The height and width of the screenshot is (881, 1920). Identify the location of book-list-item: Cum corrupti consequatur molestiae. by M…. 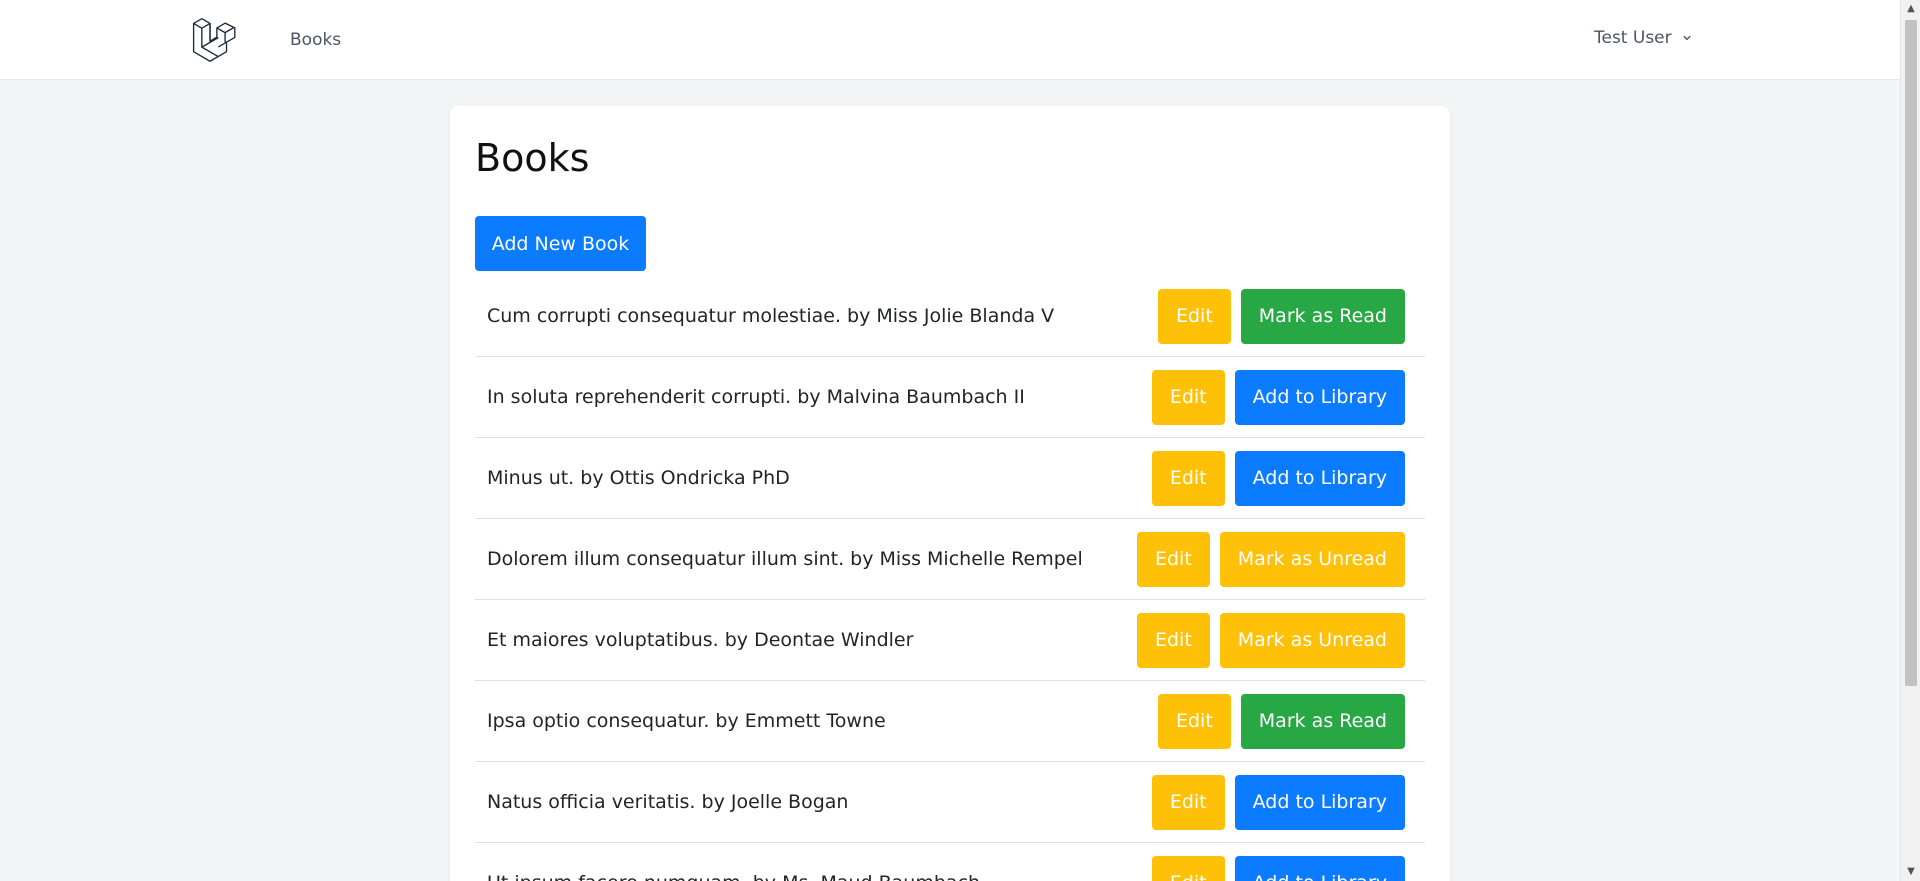
(950, 316).